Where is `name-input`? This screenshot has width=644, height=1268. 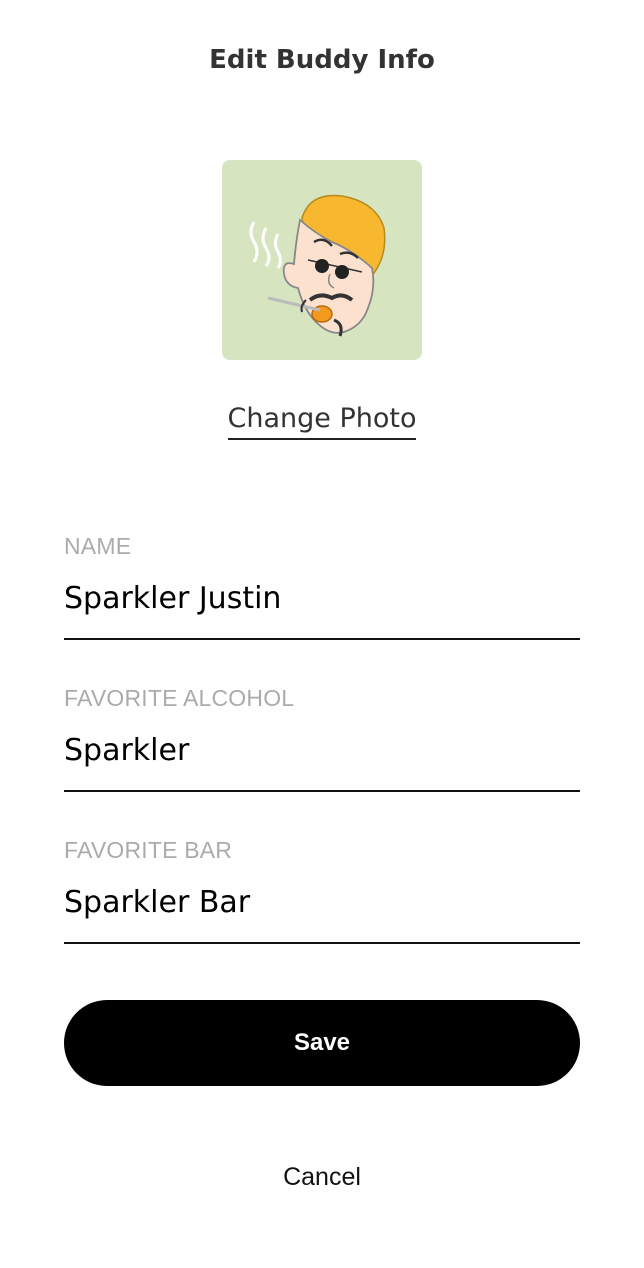
name-input is located at coordinates (322, 608).